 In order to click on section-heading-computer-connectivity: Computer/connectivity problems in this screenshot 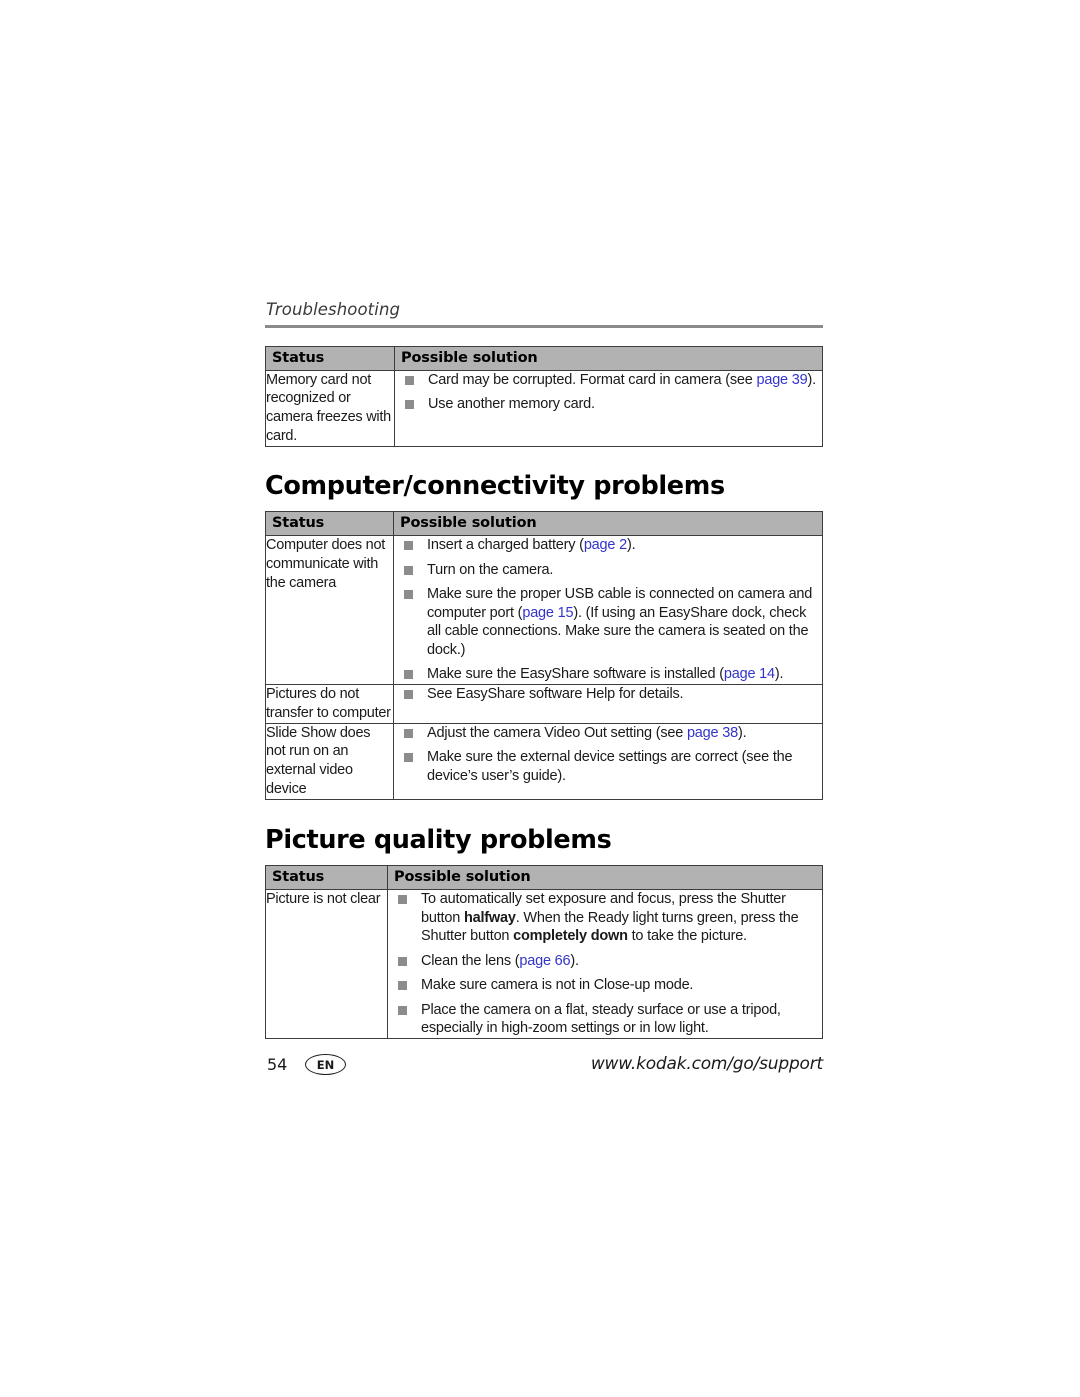, I will do `click(495, 486)`.